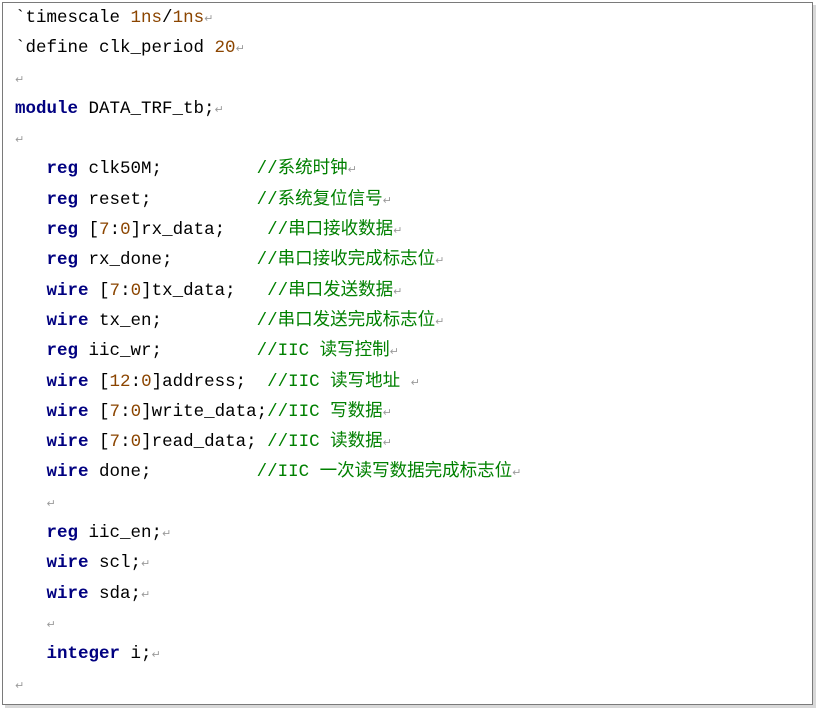 The width and height of the screenshot is (817, 709). I want to click on code-text: scl;, so click(115, 563).